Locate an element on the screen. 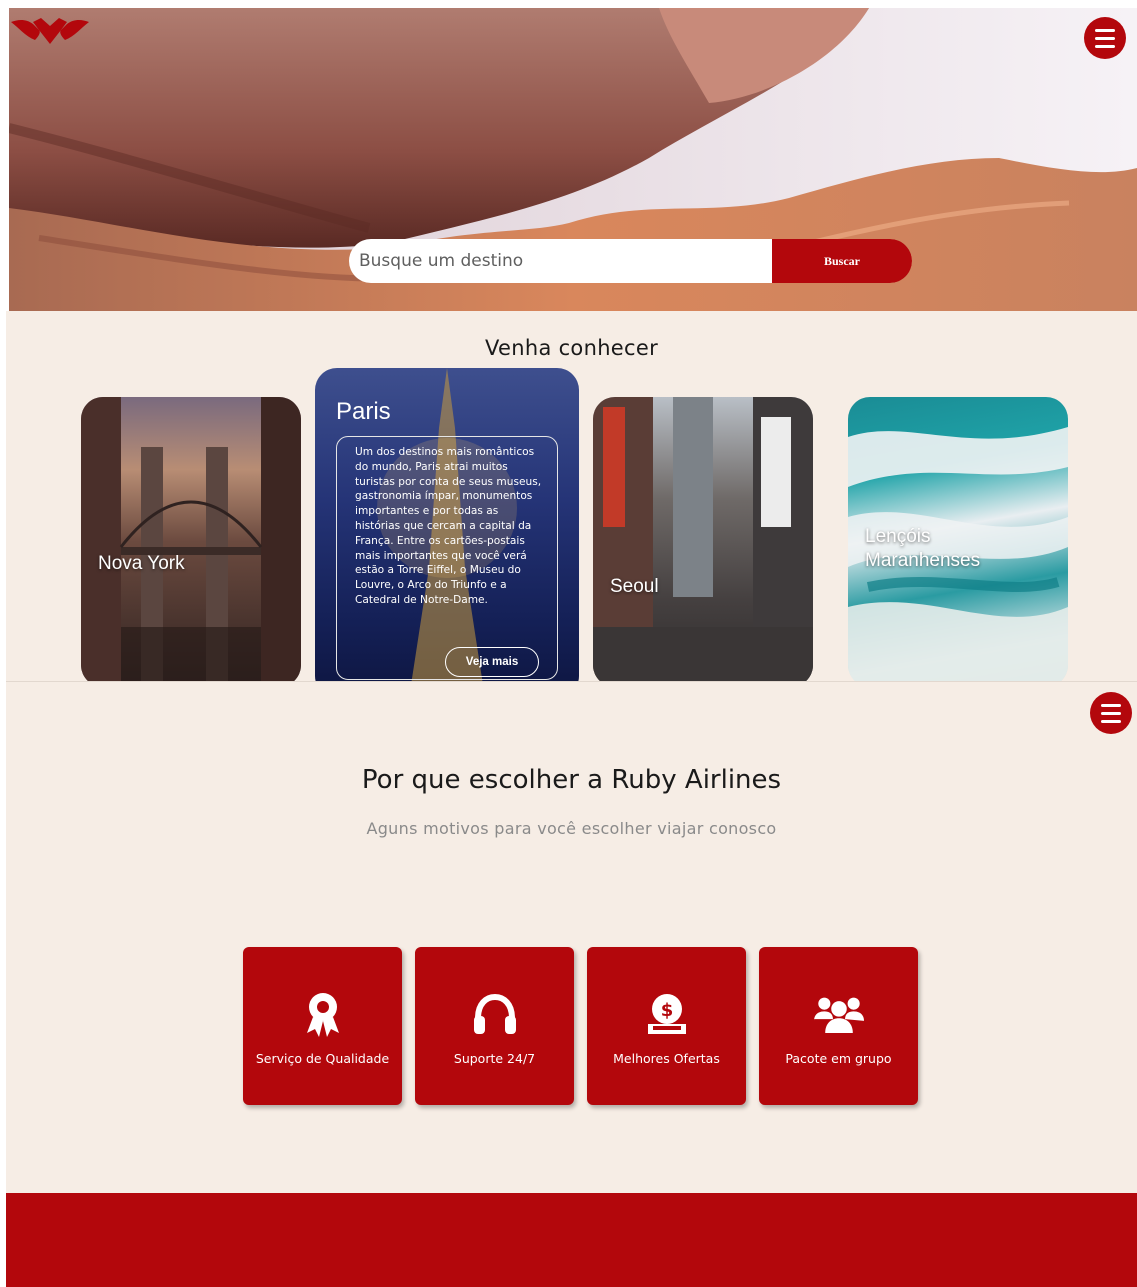 Image resolution: width=1137 pixels, height=1287 pixels. money-hand-icon: $ is located at coordinates (667, 1014).